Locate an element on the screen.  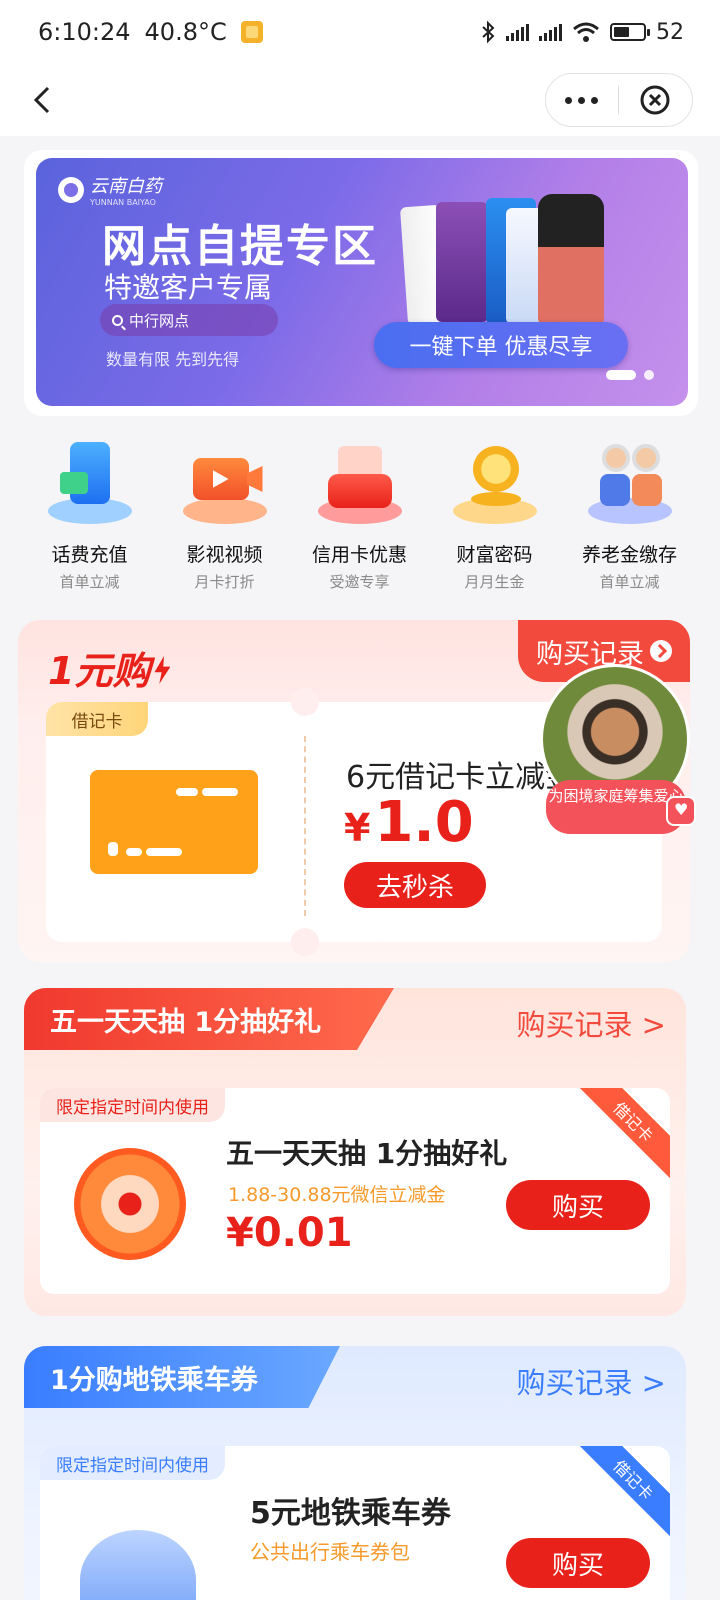
chevron-right-icon is located at coordinates (661, 651).